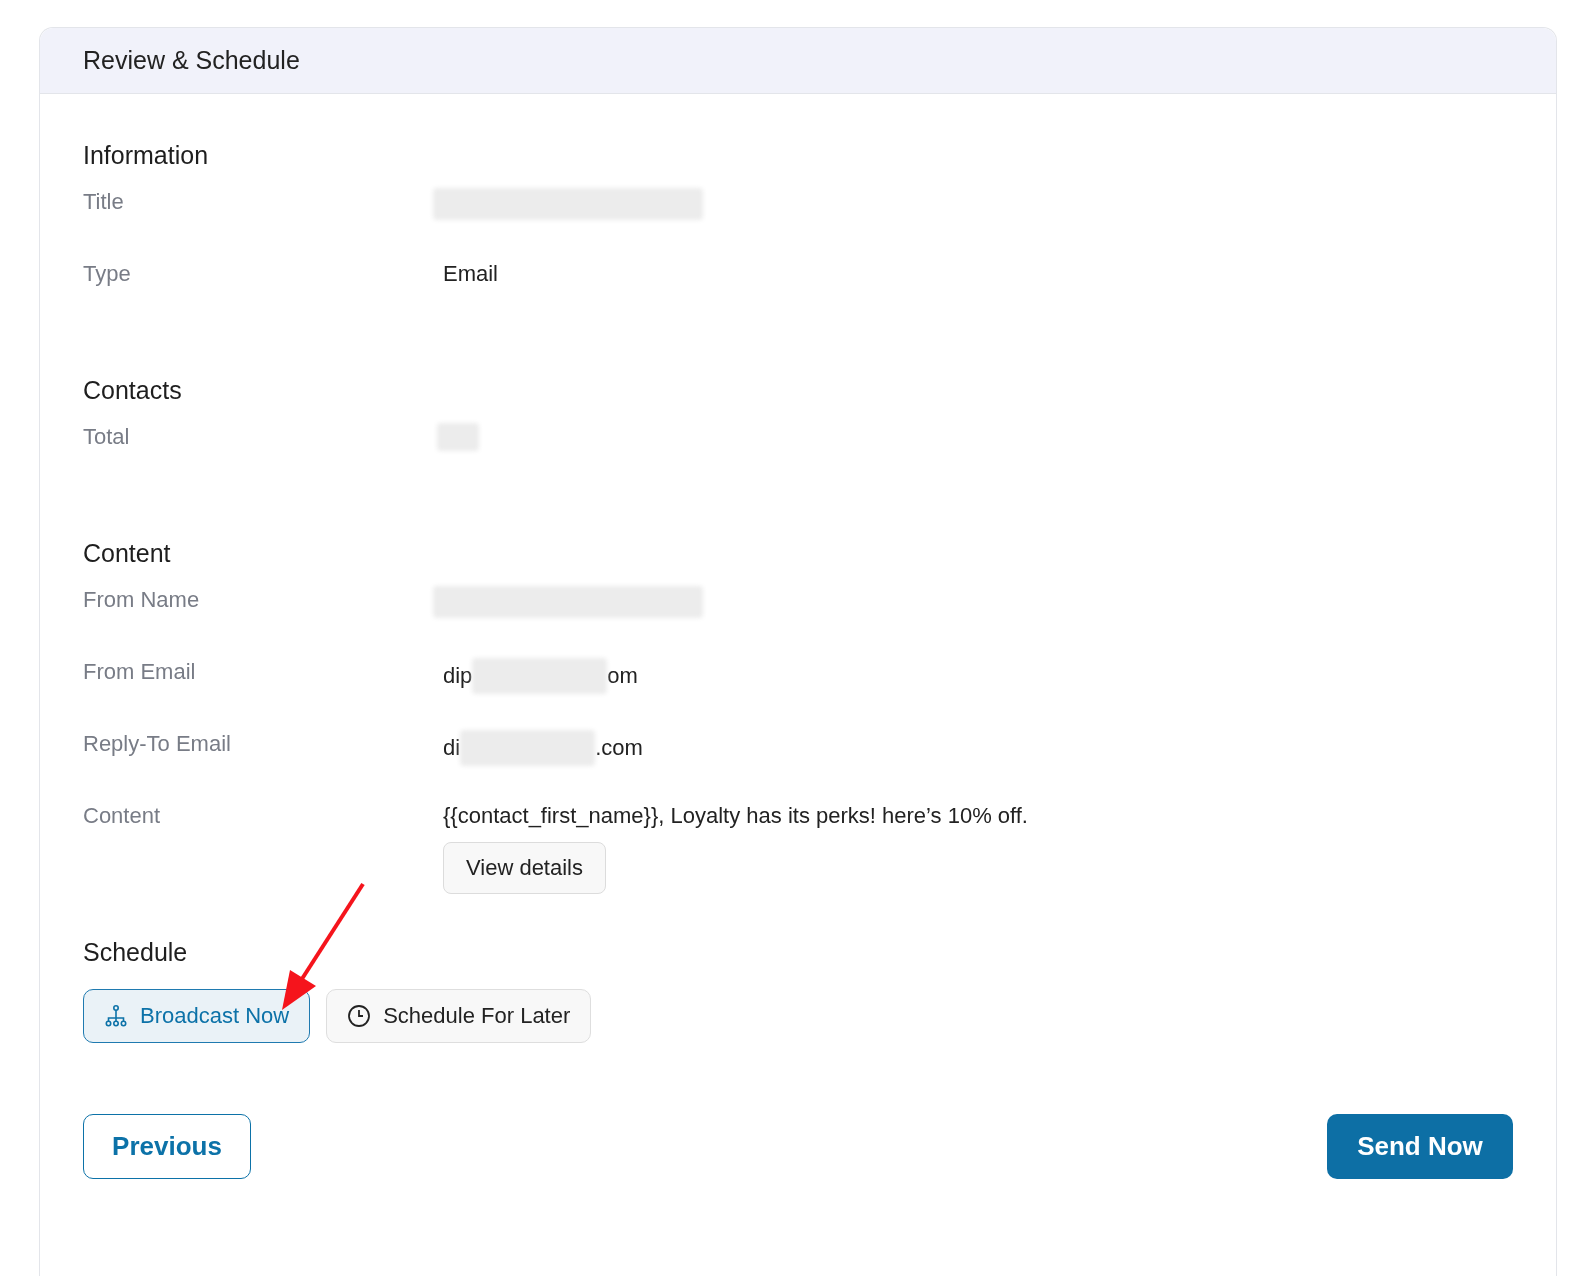 This screenshot has width=1596, height=1276. I want to click on field-label: From Name, so click(142, 600).